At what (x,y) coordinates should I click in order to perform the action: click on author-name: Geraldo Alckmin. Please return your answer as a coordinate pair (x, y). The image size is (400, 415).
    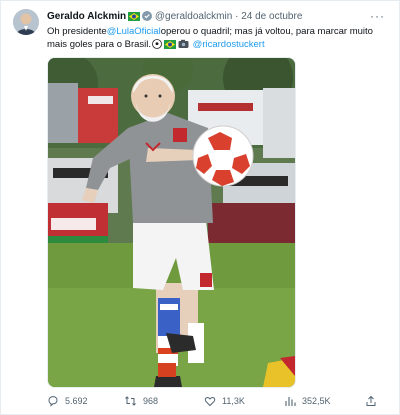
    Looking at the image, I should click on (86, 16).